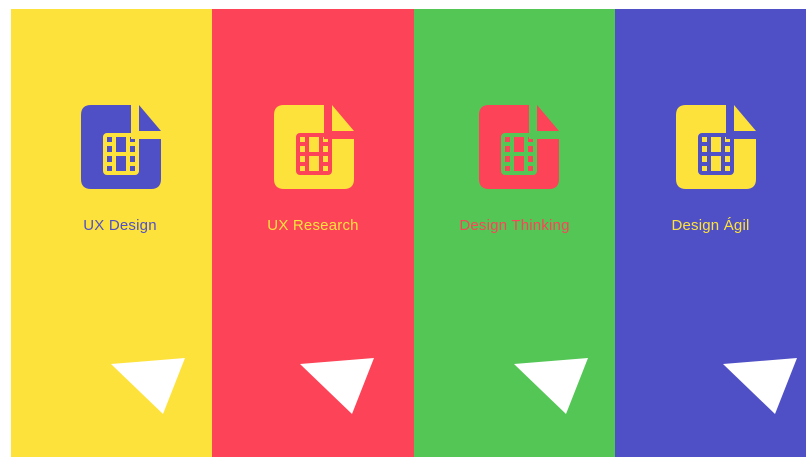 This screenshot has height=457, width=806. What do you see at coordinates (120, 225) in the screenshot?
I see `panel-label: UX Design` at bounding box center [120, 225].